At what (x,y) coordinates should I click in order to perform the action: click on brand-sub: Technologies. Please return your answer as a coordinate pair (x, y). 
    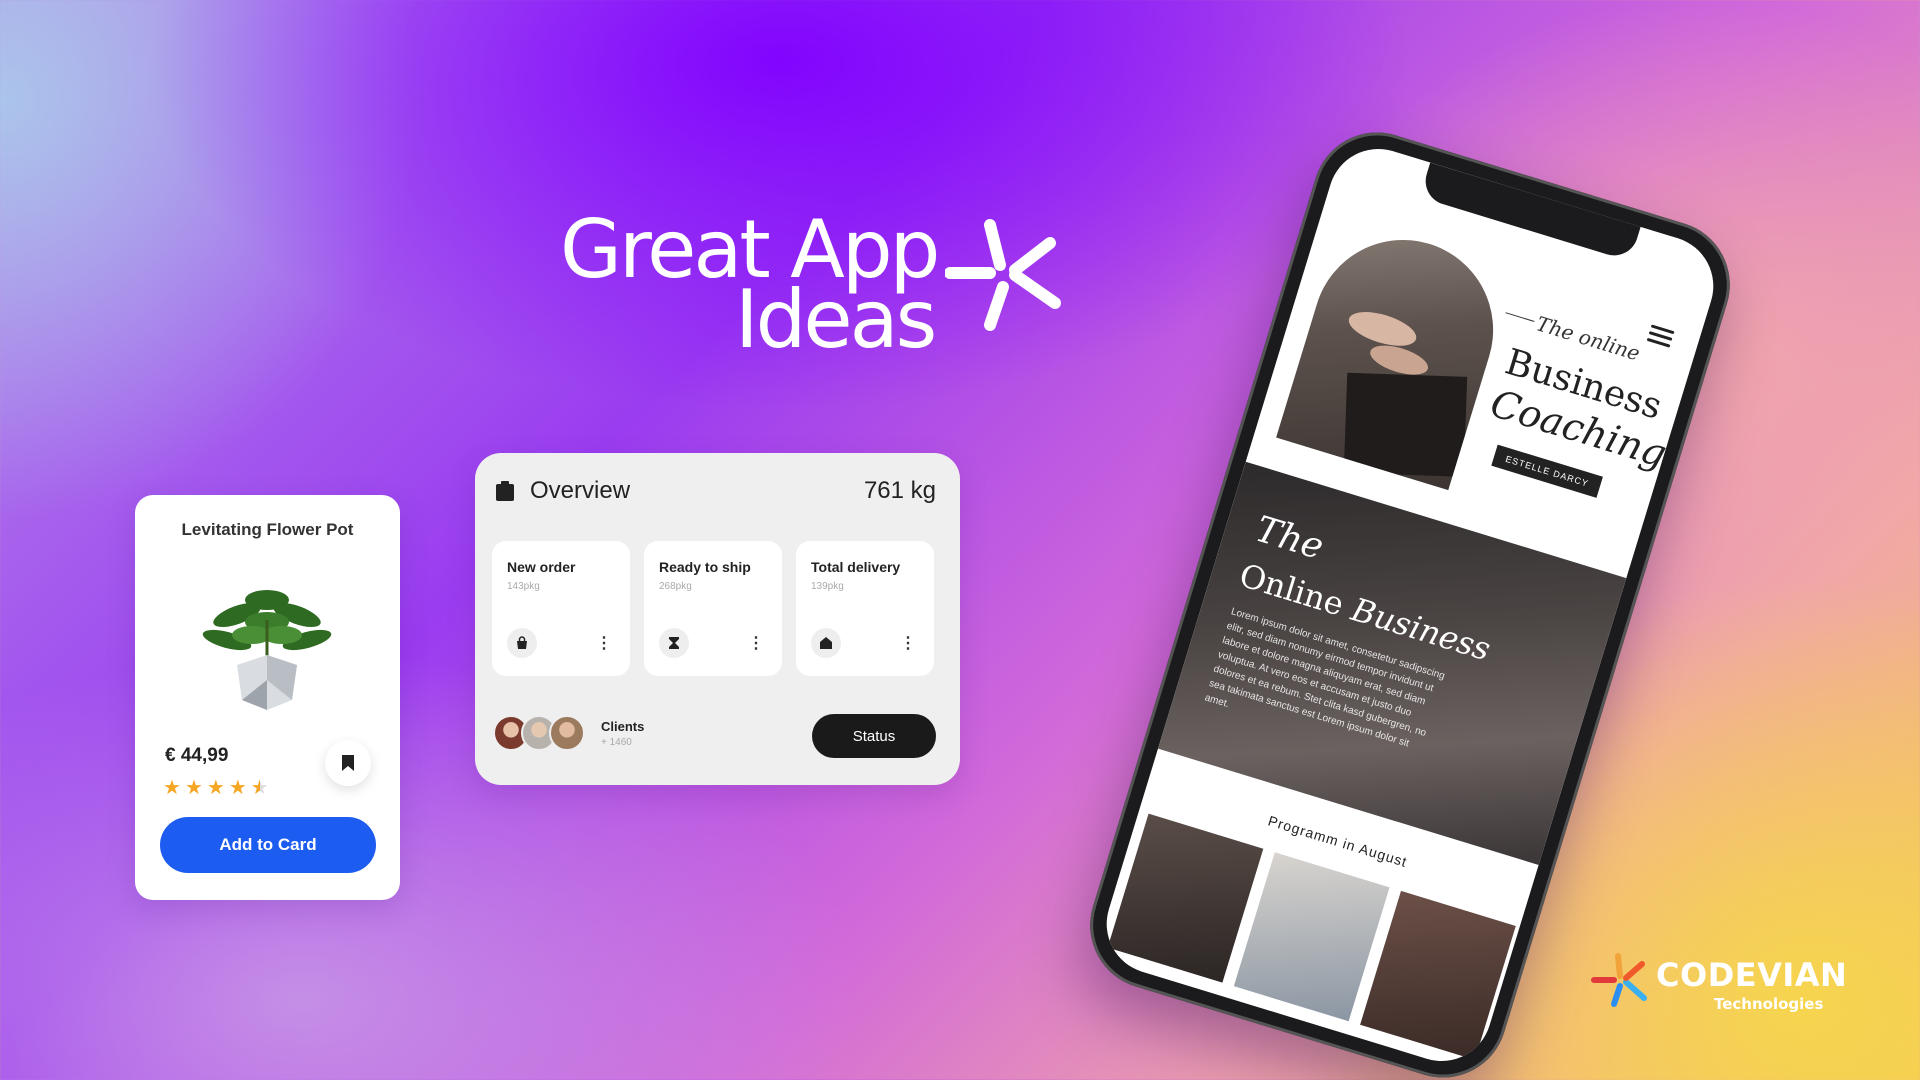
    Looking at the image, I should click on (1769, 1004).